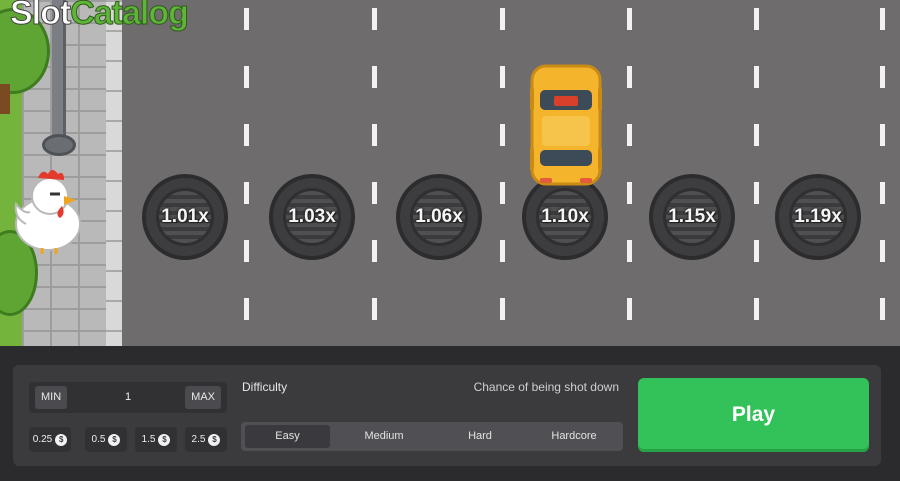 Image resolution: width=900 pixels, height=481 pixels. I want to click on multiplier-manhole-5: 1.15x, so click(692, 217).